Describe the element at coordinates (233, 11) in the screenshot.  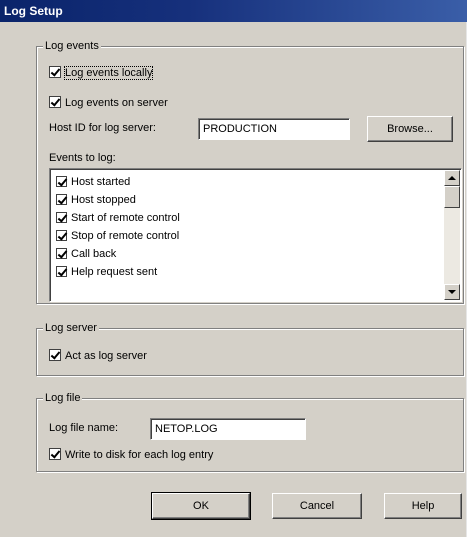
I see `window-title: Log Setup` at that location.